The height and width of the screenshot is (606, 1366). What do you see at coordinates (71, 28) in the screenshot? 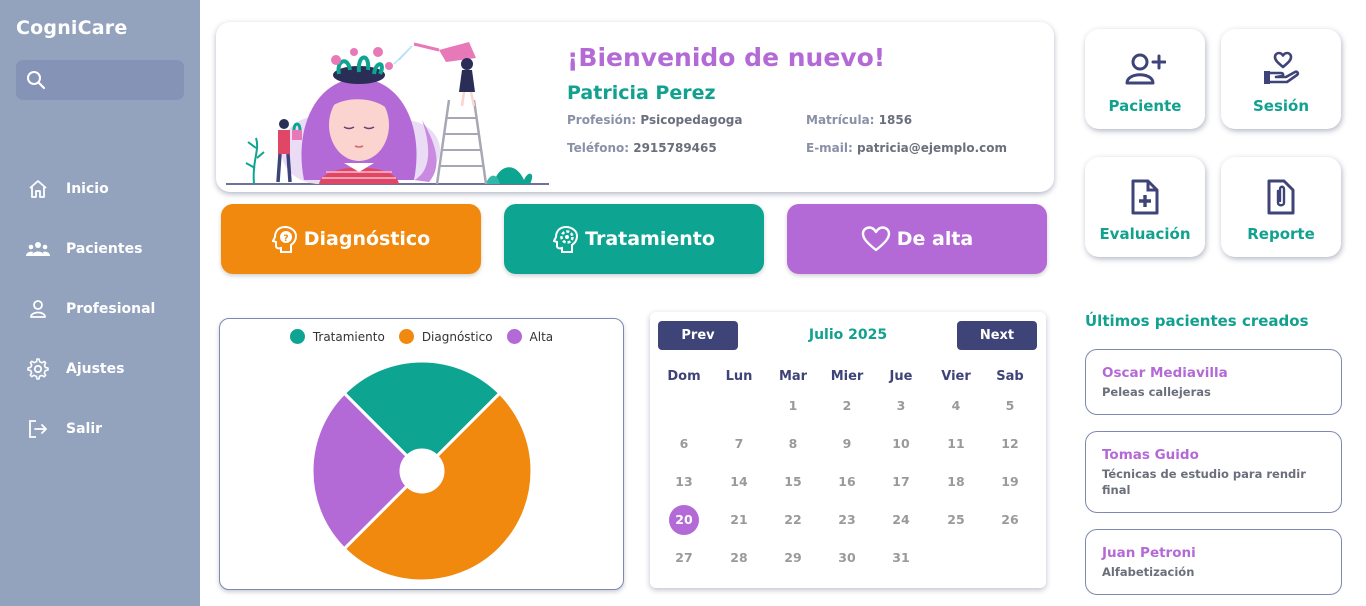
I see `app-logo: CogniCare` at bounding box center [71, 28].